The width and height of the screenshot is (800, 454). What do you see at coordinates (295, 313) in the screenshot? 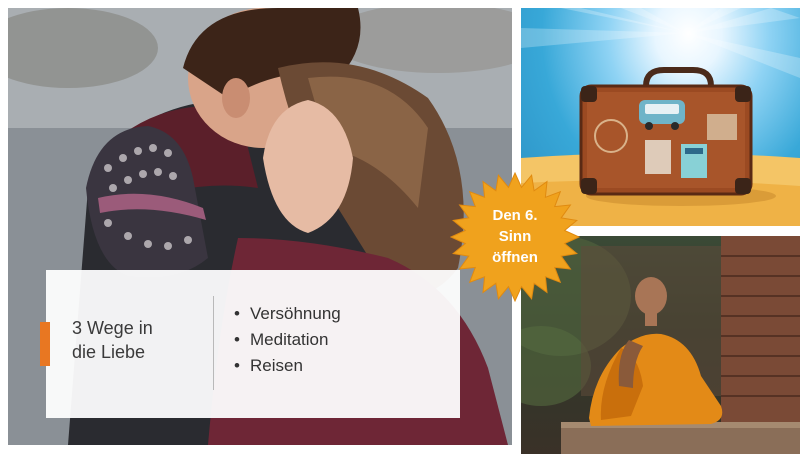
I see `topic-label: Versöhnung` at bounding box center [295, 313].